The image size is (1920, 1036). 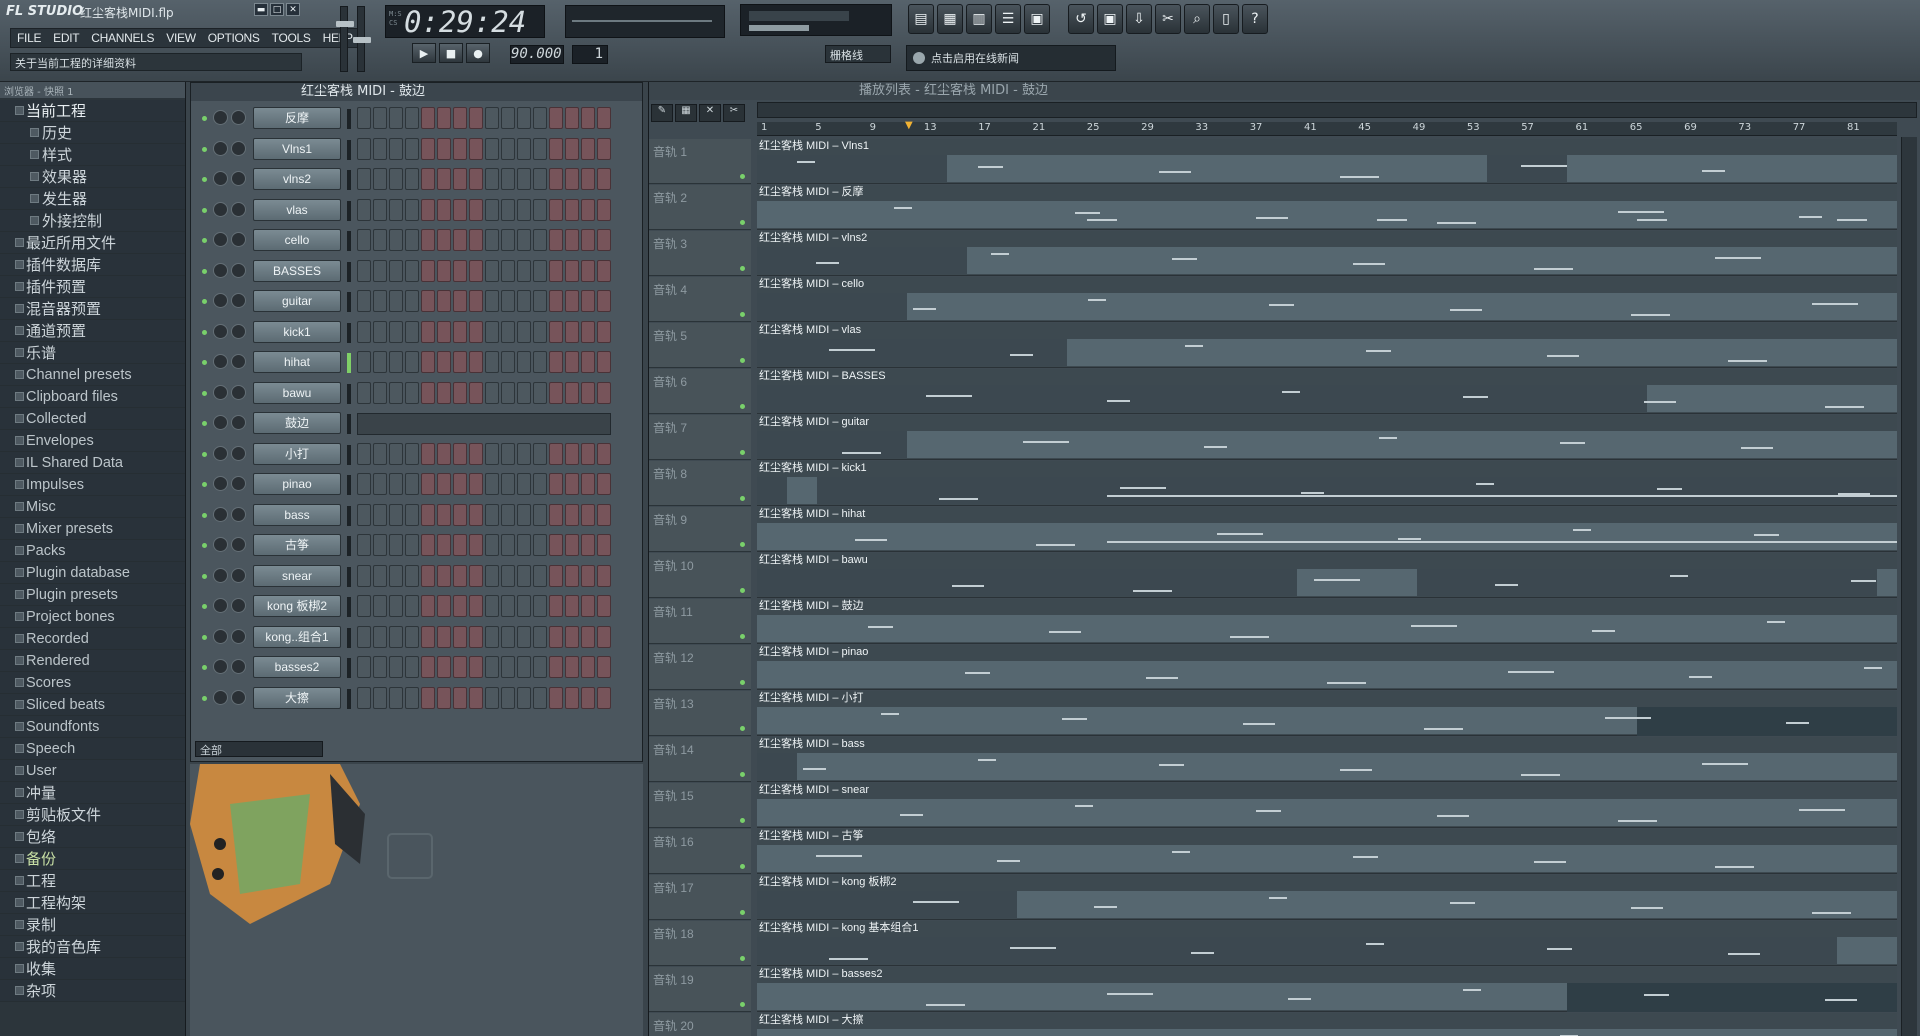 What do you see at coordinates (424, 53) in the screenshot?
I see `play-icon: ▶` at bounding box center [424, 53].